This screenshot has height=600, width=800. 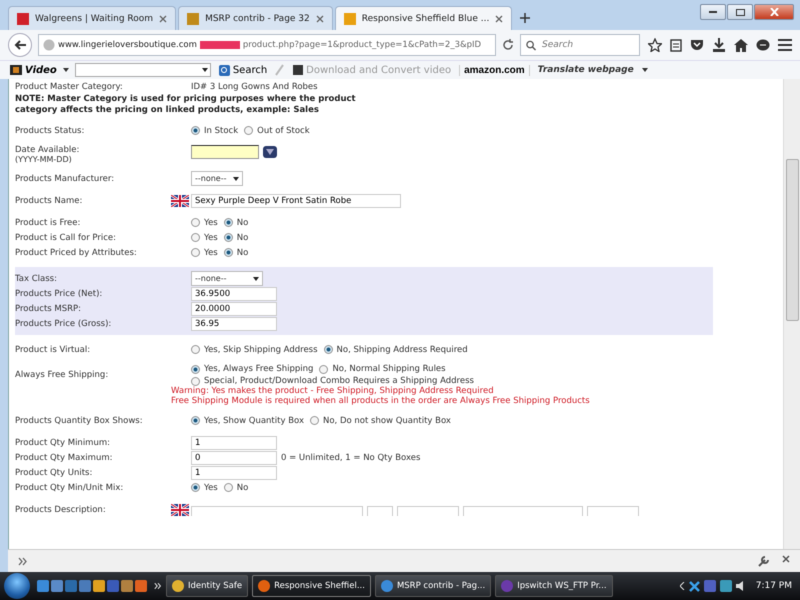 What do you see at coordinates (254, 421) in the screenshot?
I see `radio-label: Yes, Show Quantity Box` at bounding box center [254, 421].